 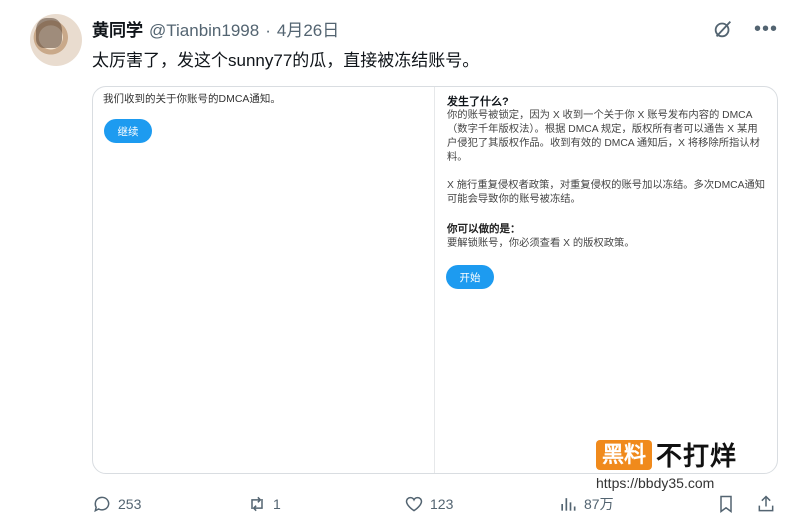 I want to click on share-button, so click(x=766, y=504).